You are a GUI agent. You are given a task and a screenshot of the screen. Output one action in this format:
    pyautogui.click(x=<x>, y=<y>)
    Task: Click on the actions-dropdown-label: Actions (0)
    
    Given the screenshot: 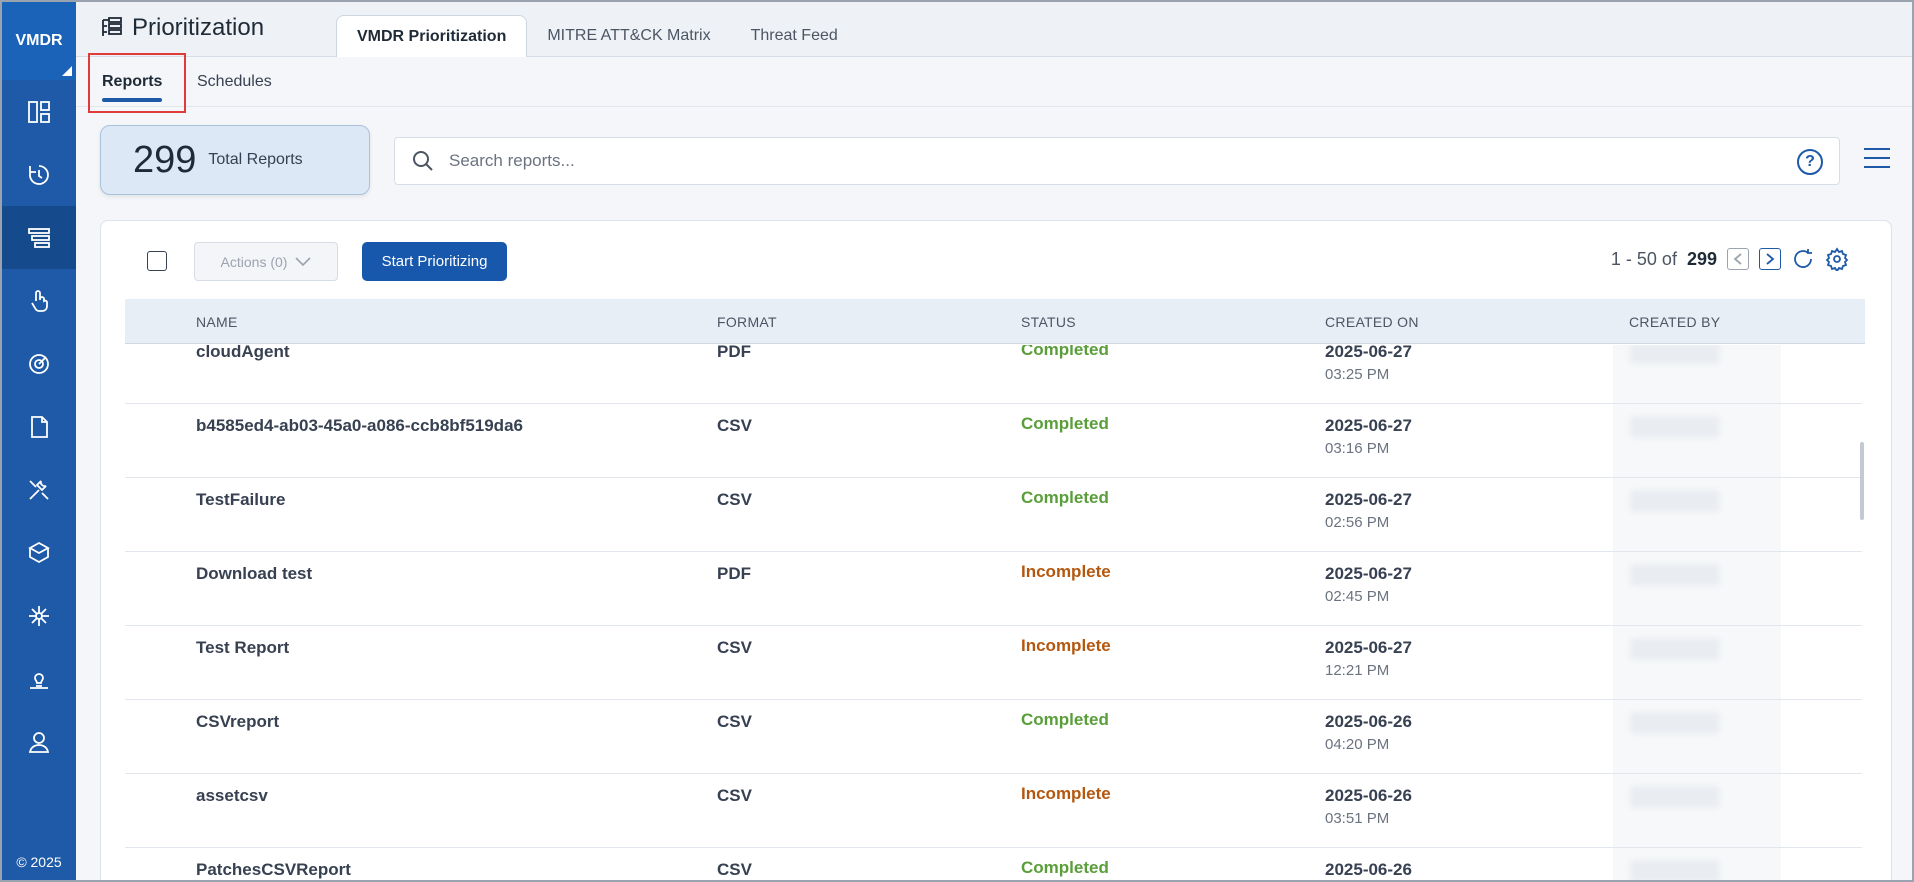 What is the action you would take?
    pyautogui.click(x=254, y=261)
    